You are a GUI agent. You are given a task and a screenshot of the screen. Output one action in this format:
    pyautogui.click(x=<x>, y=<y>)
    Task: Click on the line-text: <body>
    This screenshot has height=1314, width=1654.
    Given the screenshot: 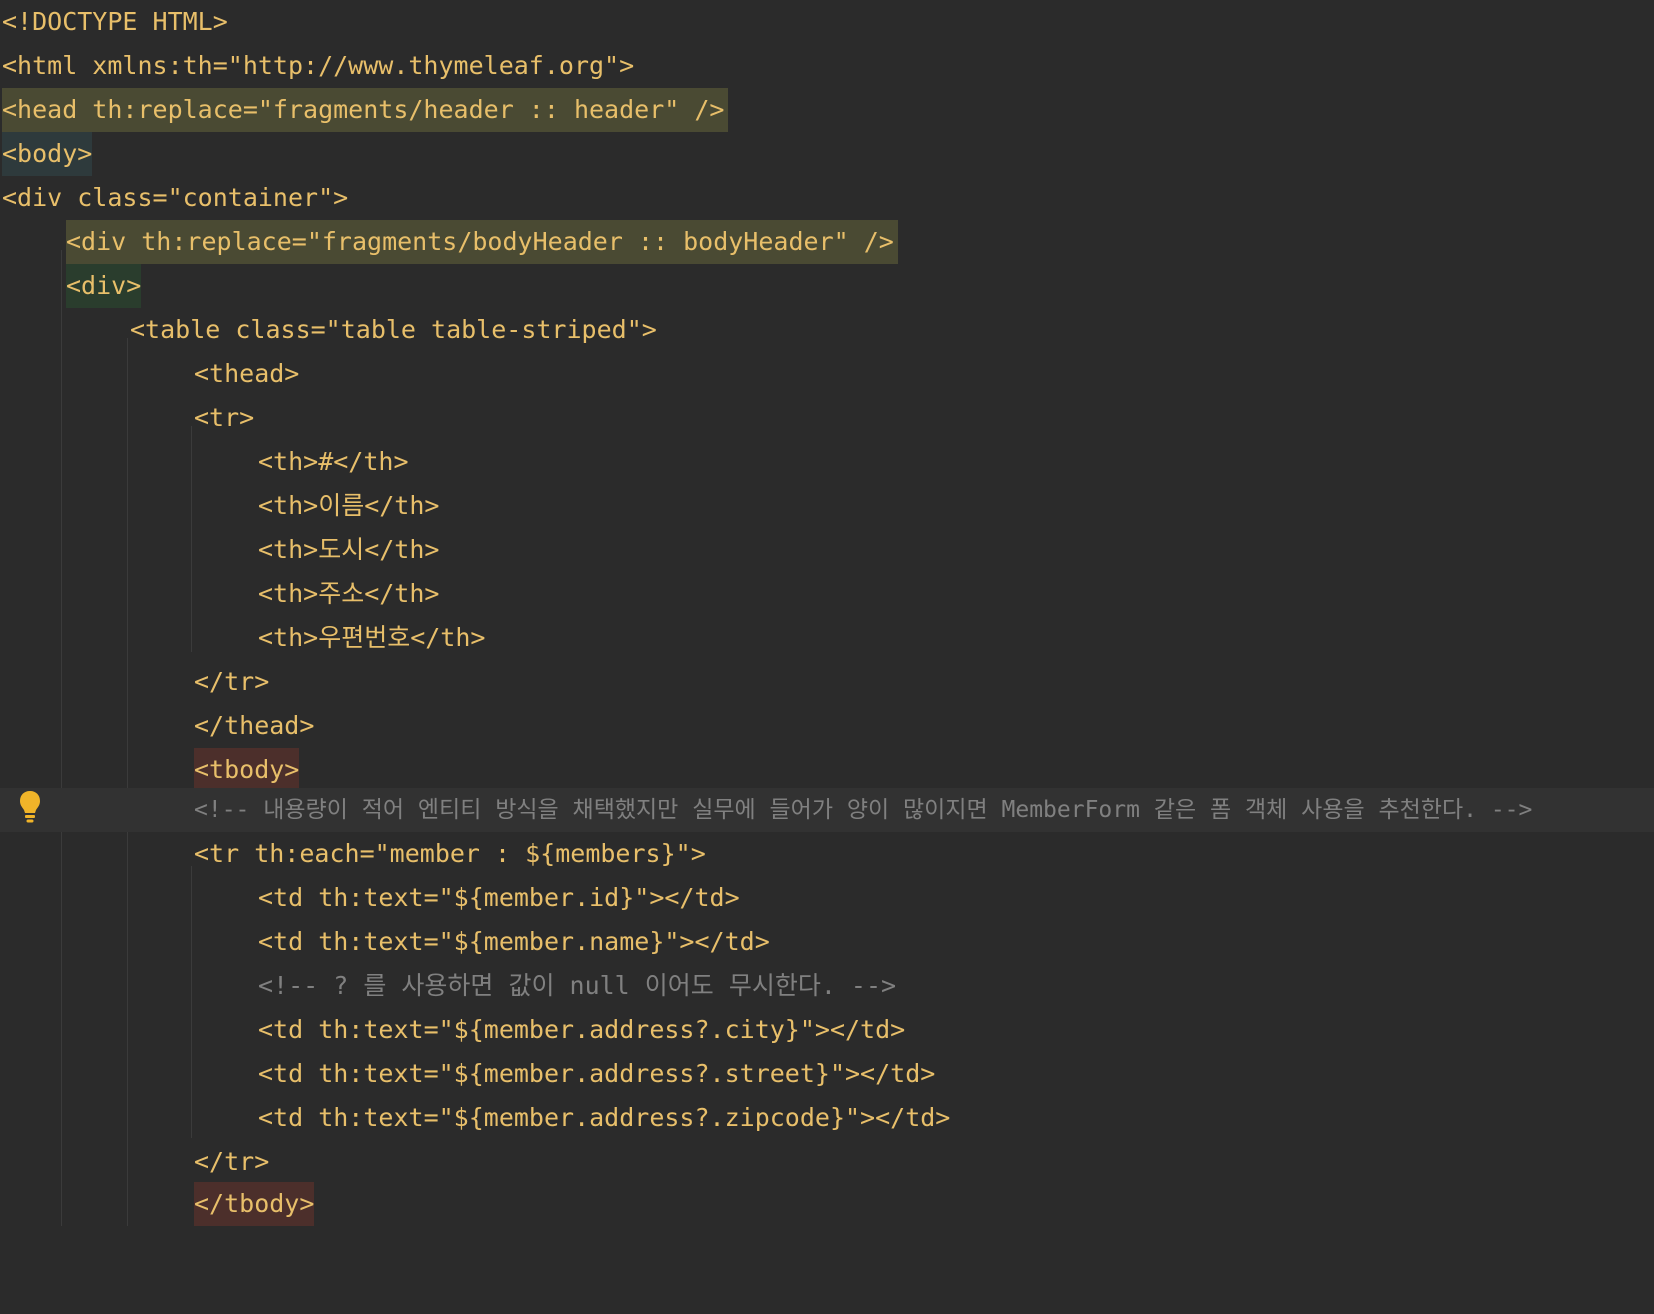 What is the action you would take?
    pyautogui.click(x=47, y=154)
    